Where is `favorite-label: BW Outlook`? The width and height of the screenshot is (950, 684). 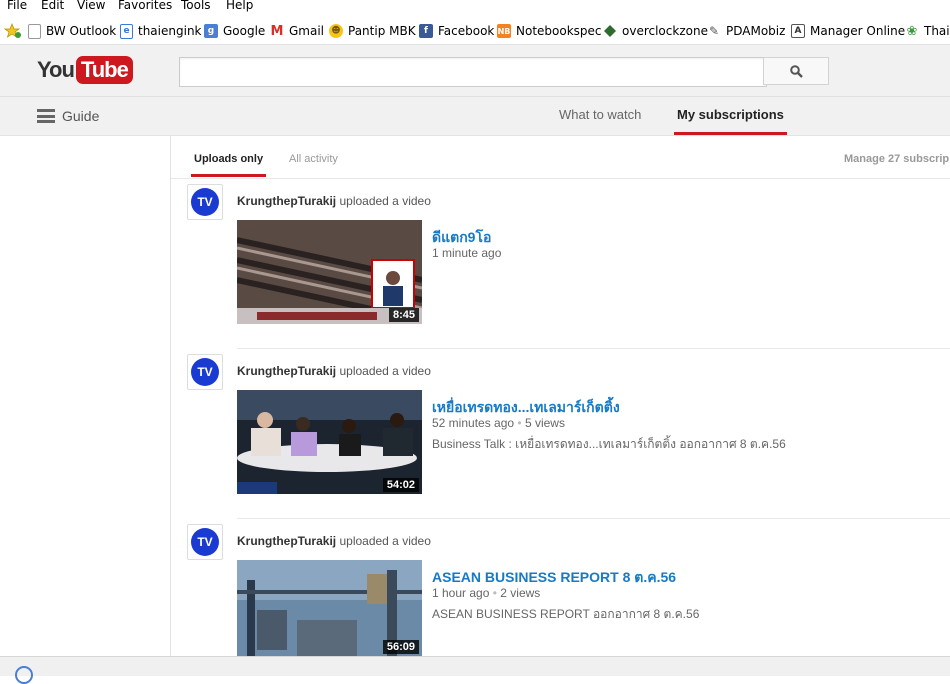
favorite-label: BW Outlook is located at coordinates (81, 31).